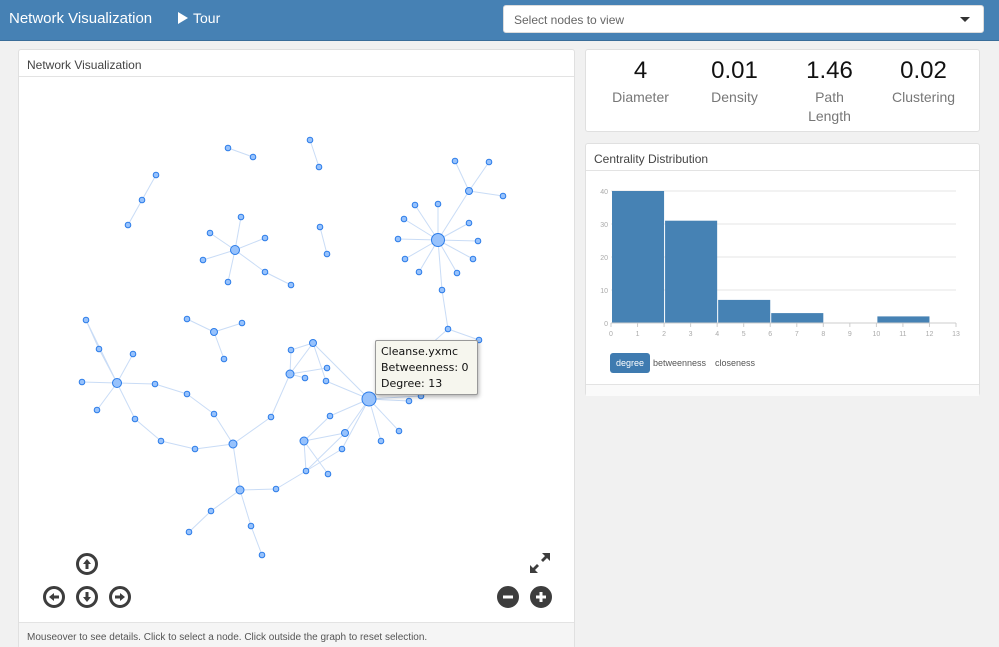  I want to click on zoom-in-button, so click(541, 597).